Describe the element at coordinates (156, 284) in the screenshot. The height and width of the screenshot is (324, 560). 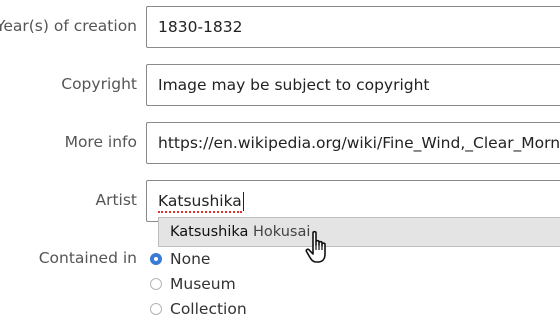
I see `radio-museum` at that location.